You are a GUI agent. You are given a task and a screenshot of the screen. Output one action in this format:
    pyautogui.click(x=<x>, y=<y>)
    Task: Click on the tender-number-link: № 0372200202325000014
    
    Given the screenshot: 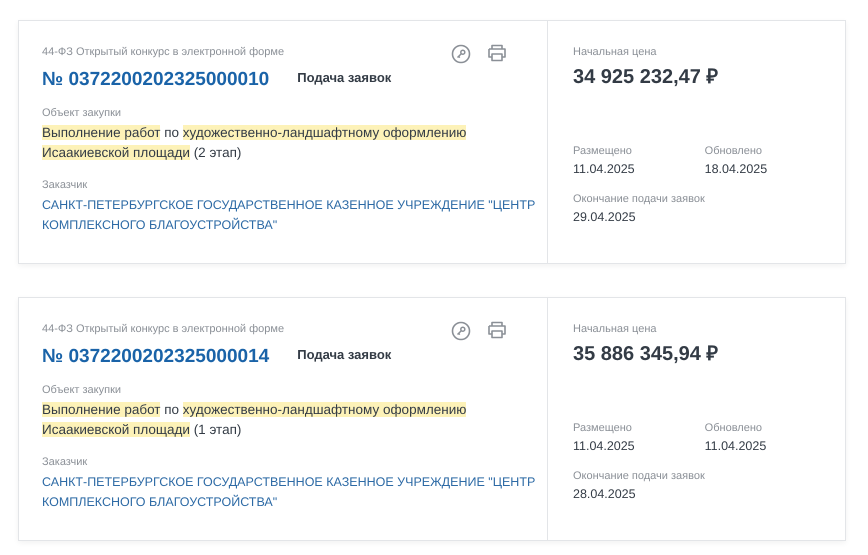 What is the action you would take?
    pyautogui.click(x=156, y=357)
    